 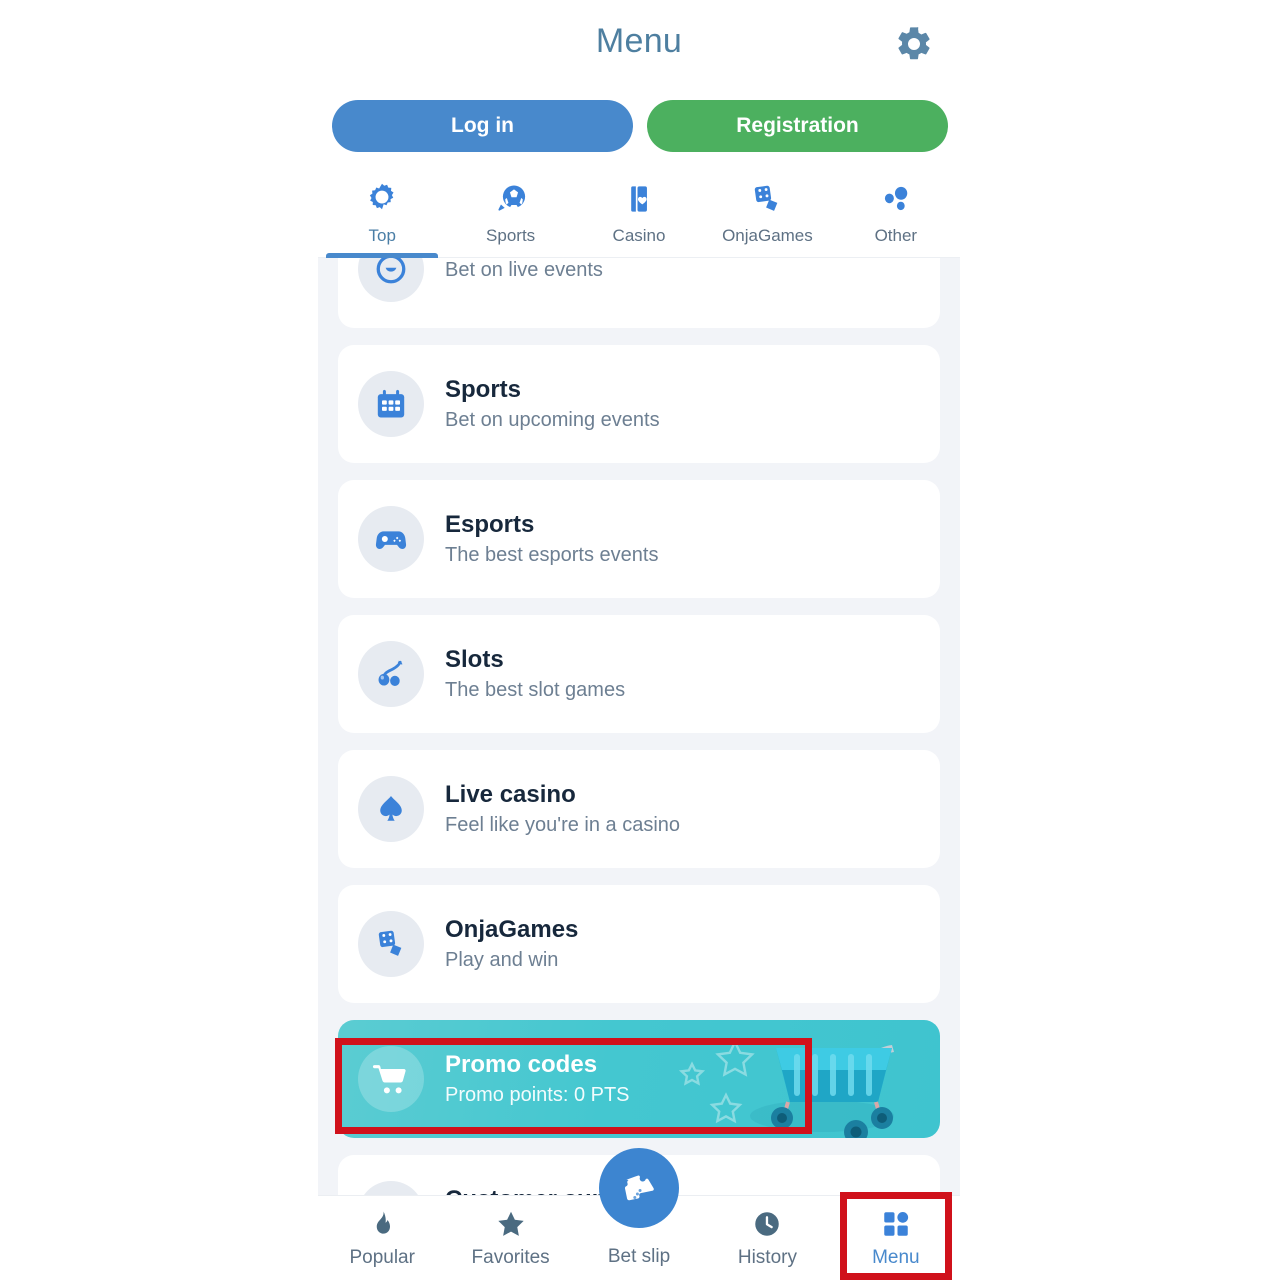 What do you see at coordinates (767, 1224) in the screenshot?
I see `clock-icon` at bounding box center [767, 1224].